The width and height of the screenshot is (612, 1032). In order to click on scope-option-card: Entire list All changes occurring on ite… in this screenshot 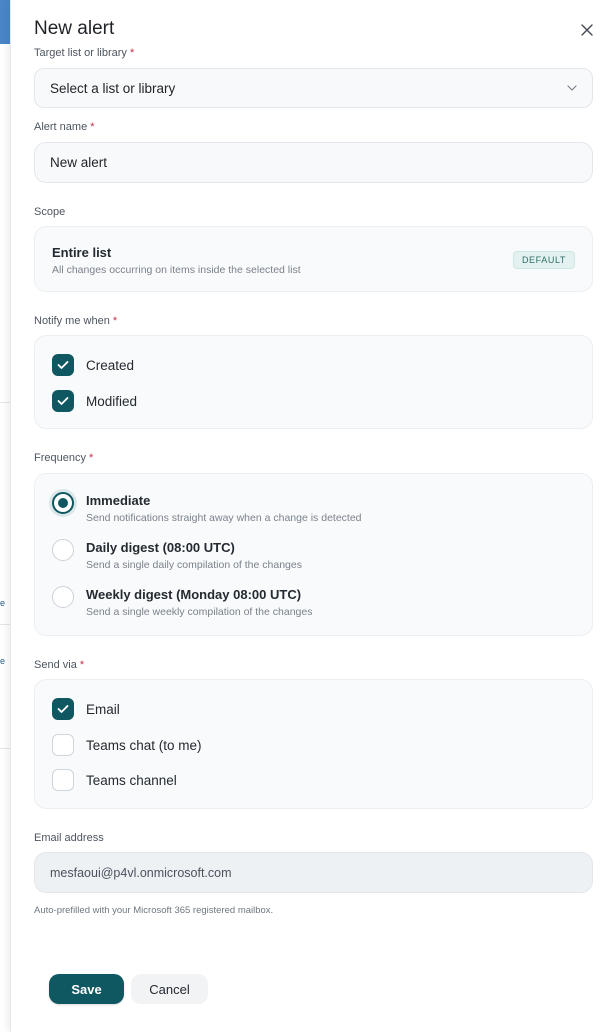, I will do `click(313, 259)`.